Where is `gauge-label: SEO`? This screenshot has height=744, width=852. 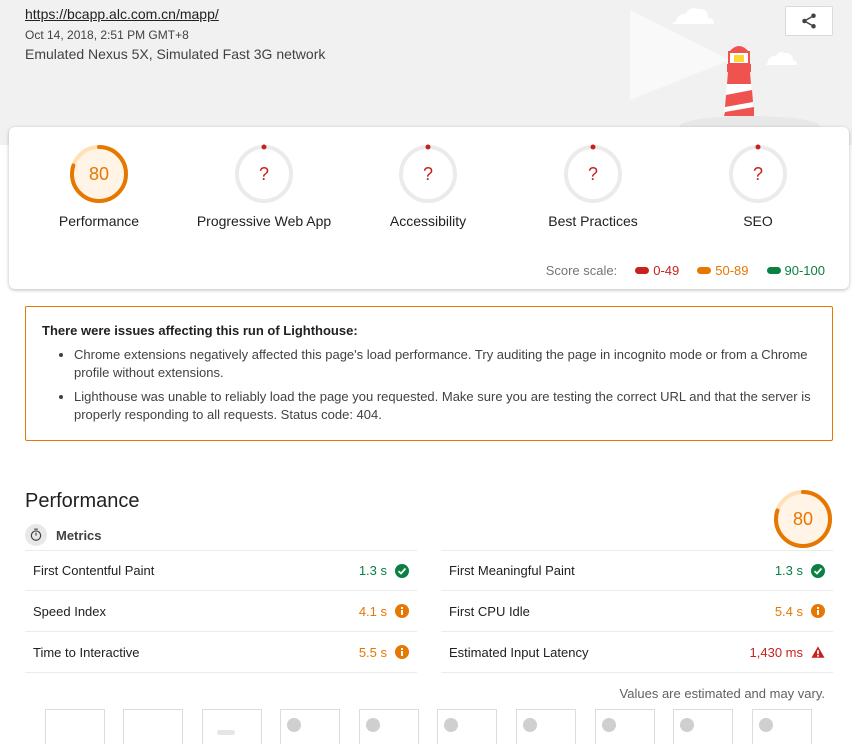 gauge-label: SEO is located at coordinates (758, 221).